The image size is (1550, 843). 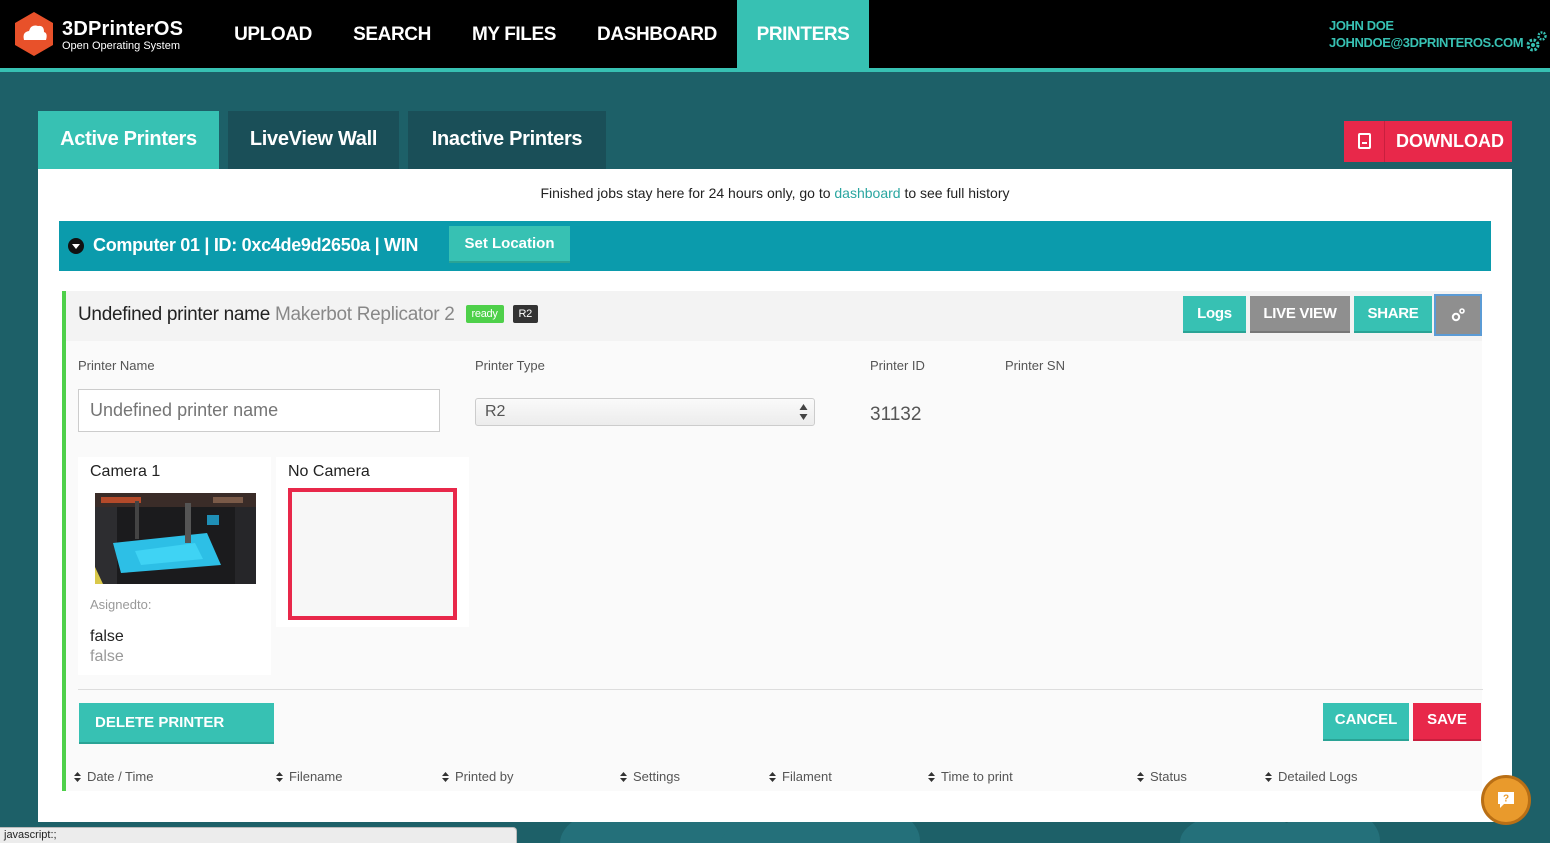 I want to click on column-date-time: Date / Time, so click(x=113, y=776).